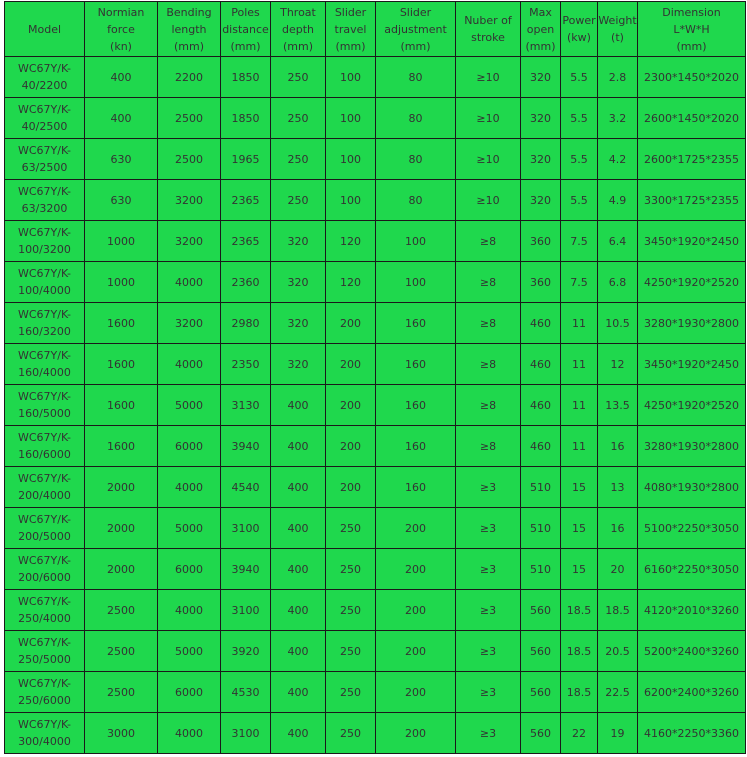 The height and width of the screenshot is (757, 747). Describe the element at coordinates (44, 651) in the screenshot. I see `cell-model: WC67Y/K- 250/5000` at that location.